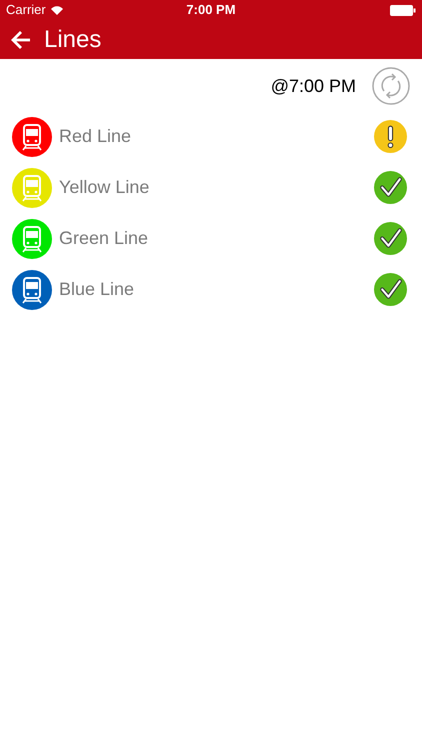 The width and height of the screenshot is (422, 750). What do you see at coordinates (391, 86) in the screenshot?
I see `refresh-icon` at bounding box center [391, 86].